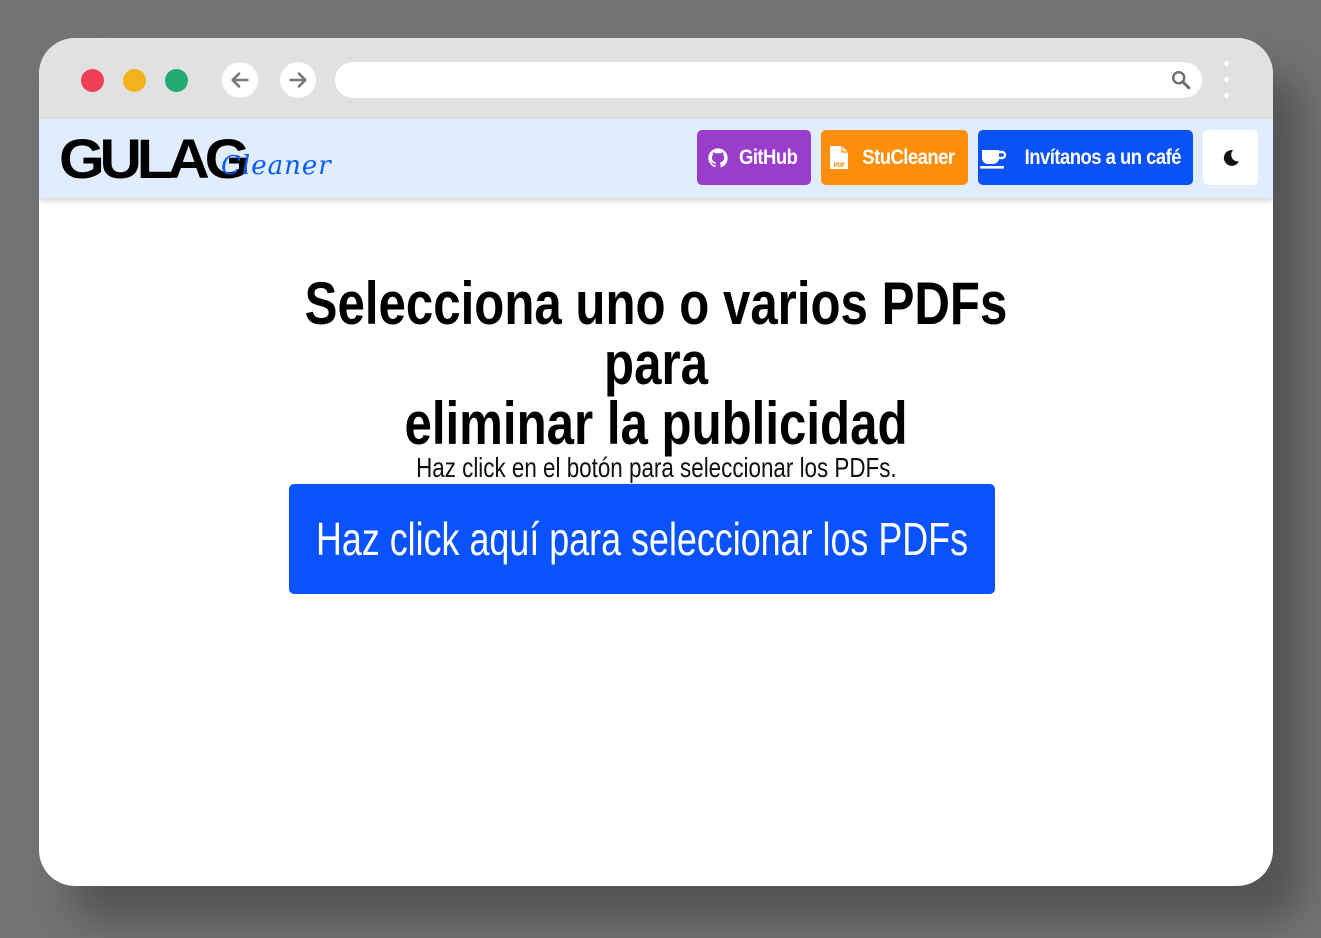 This screenshot has height=938, width=1321. I want to click on page-title-line-2: eliminar la publicidad, so click(656, 423).